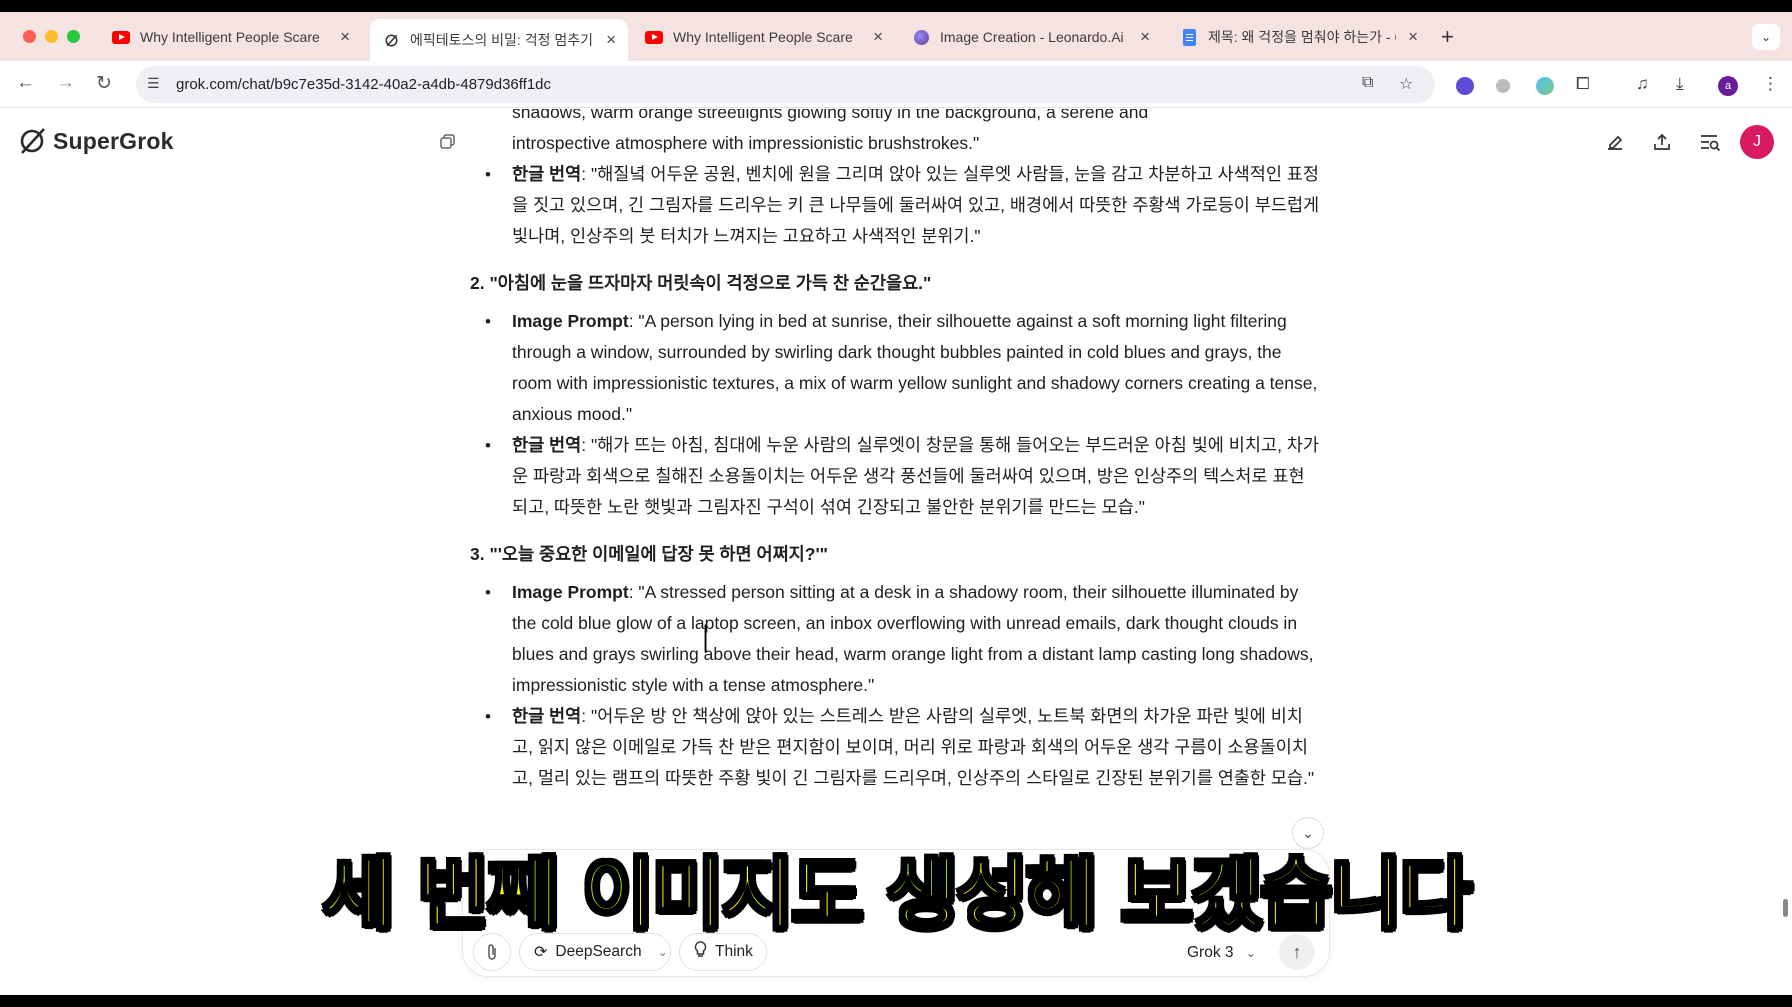 The image size is (1792, 1007). I want to click on browser-tab-active: 에픽테토스의 비밀: 걱정 멈추기 - ( ×, so click(499, 40).